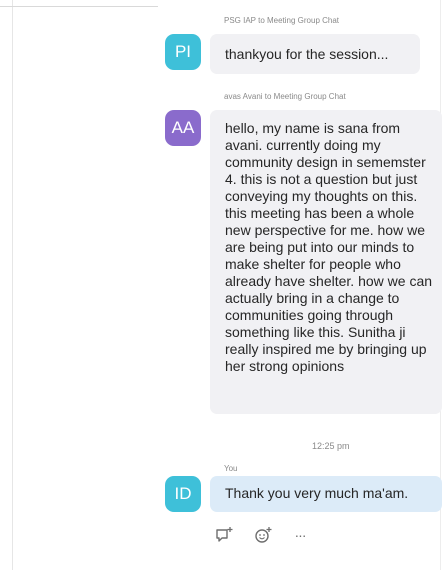 Image resolution: width=446 pixels, height=570 pixels. Describe the element at coordinates (231, 468) in the screenshot. I see `sender-line: You` at that location.